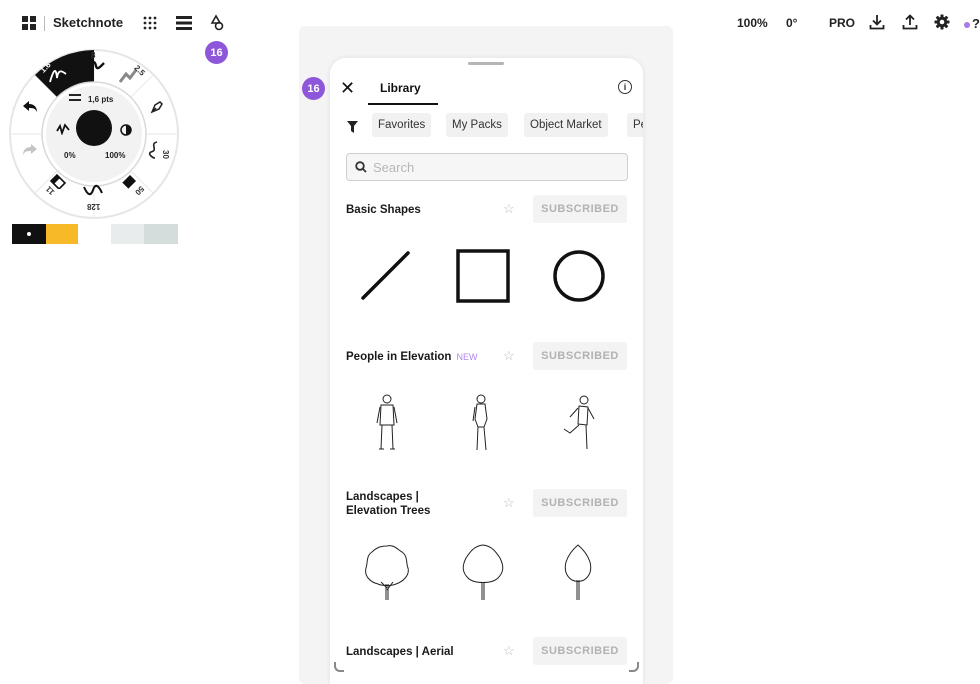  Describe the element at coordinates (58, 75) in the screenshot. I see `fineliner-icon` at that location.